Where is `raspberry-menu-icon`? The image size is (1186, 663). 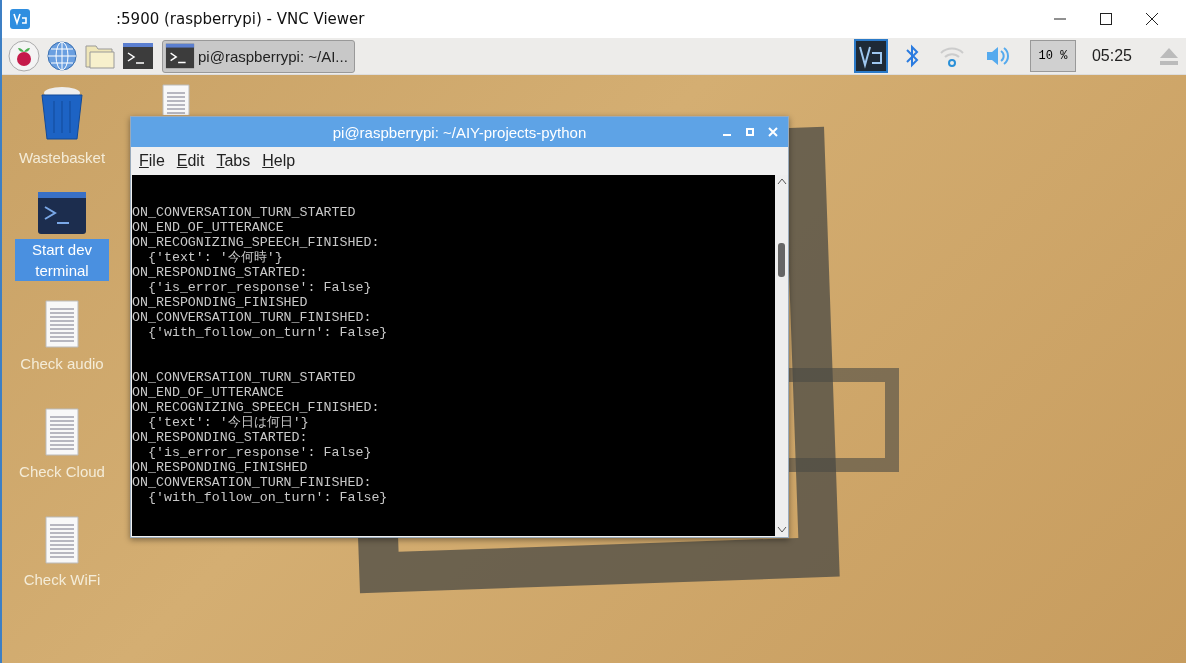
raspberry-menu-icon is located at coordinates (24, 56).